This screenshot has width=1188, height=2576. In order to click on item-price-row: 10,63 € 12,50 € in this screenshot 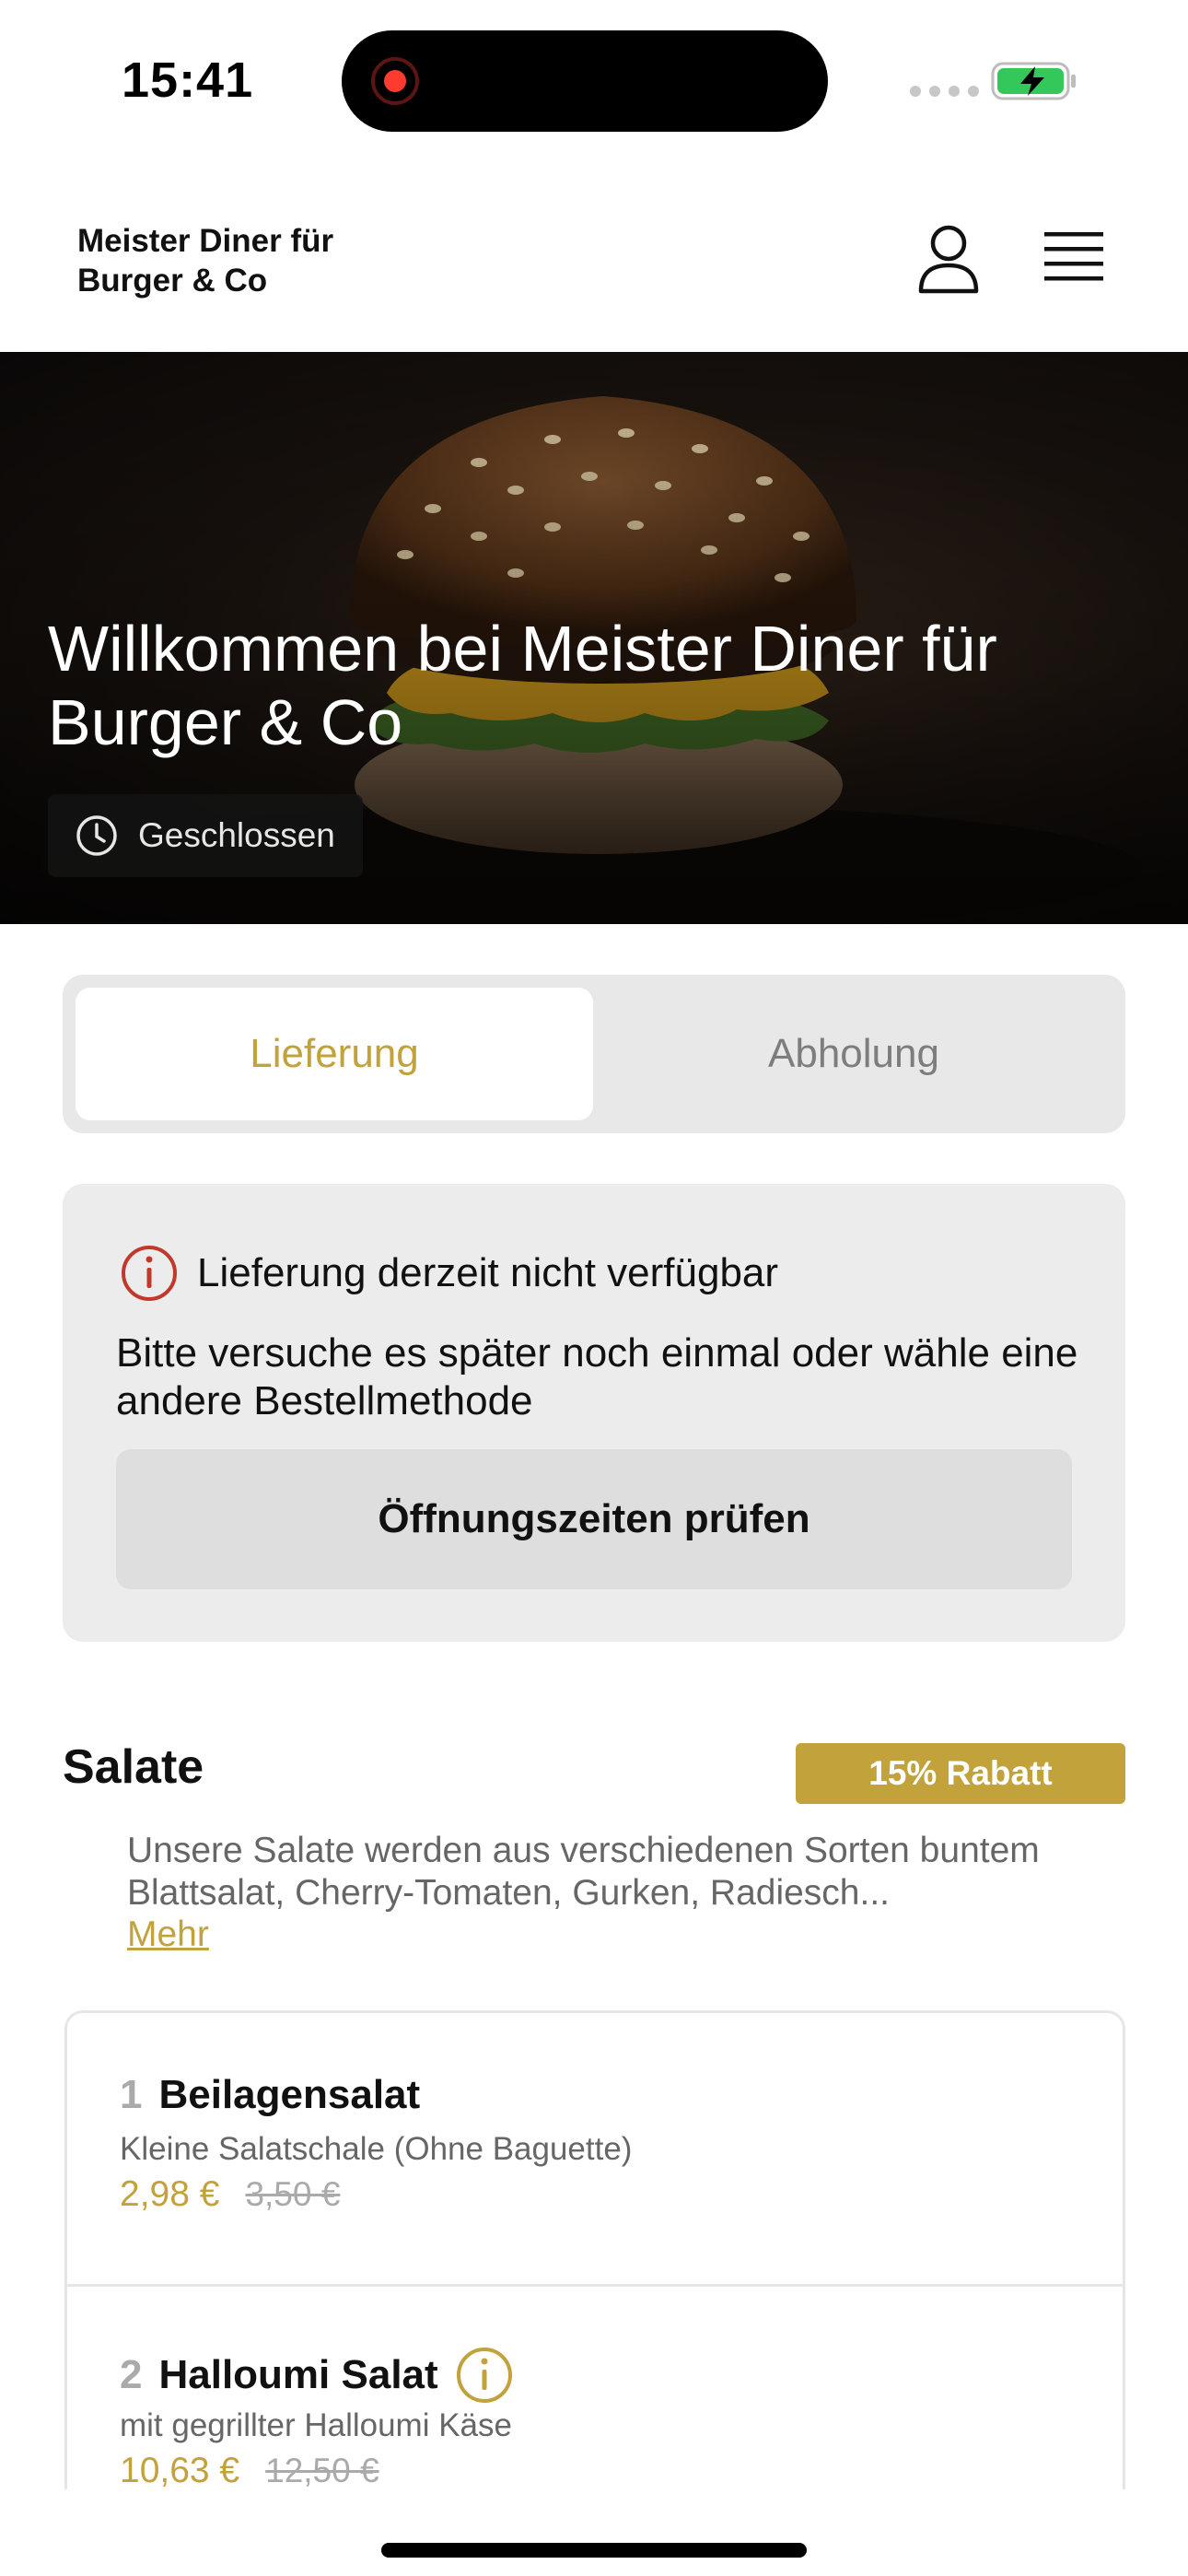, I will do `click(249, 2470)`.